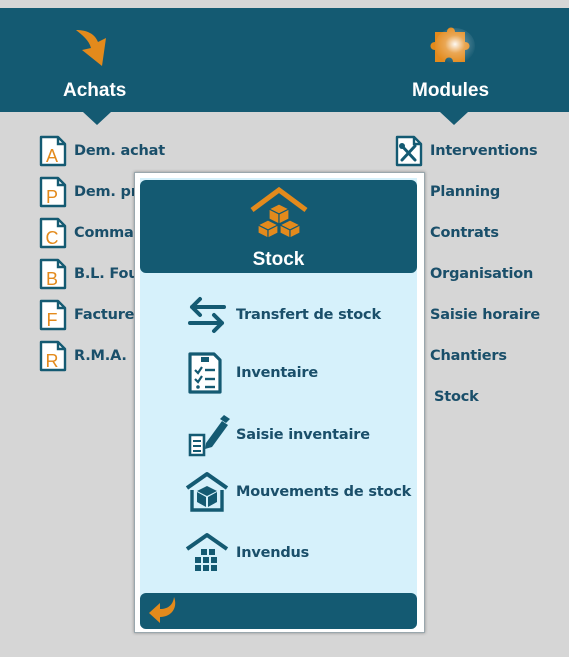  I want to click on popup-header: Stock, so click(278, 226).